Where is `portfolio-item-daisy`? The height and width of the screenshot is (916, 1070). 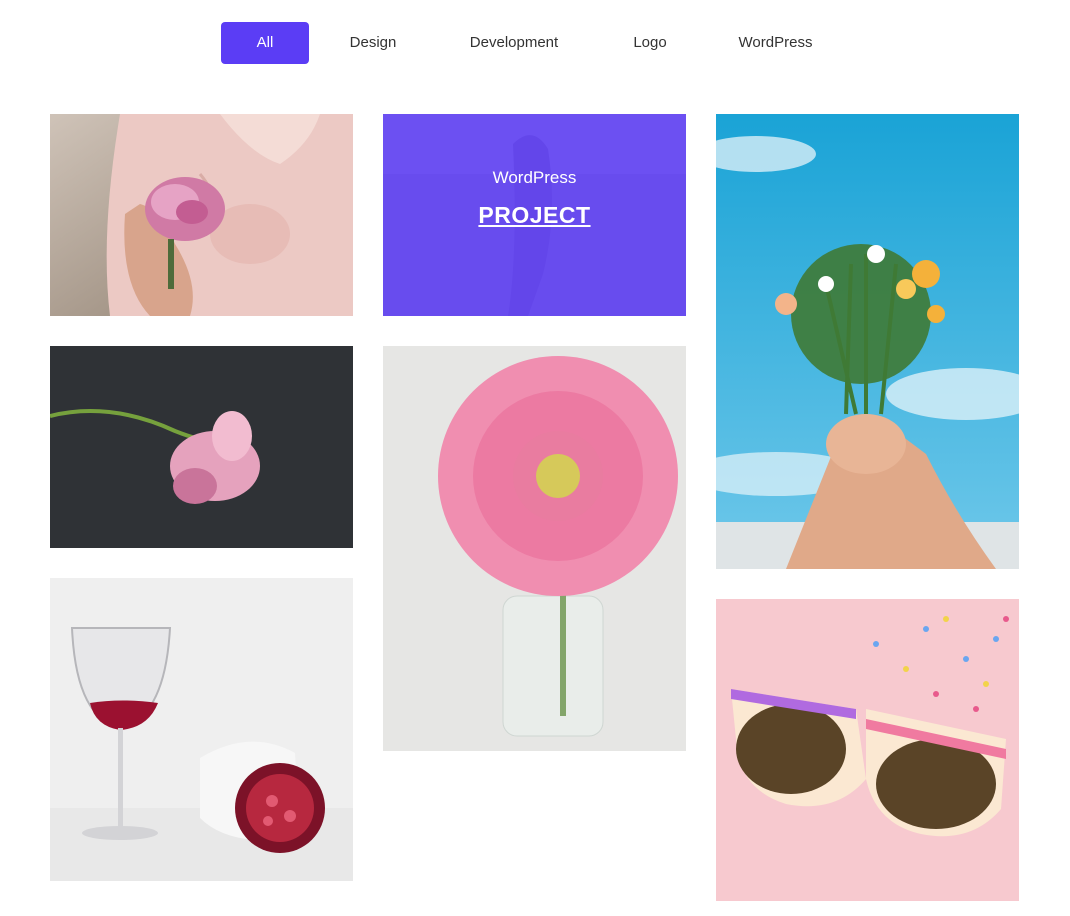
portfolio-item-daisy is located at coordinates (201, 447).